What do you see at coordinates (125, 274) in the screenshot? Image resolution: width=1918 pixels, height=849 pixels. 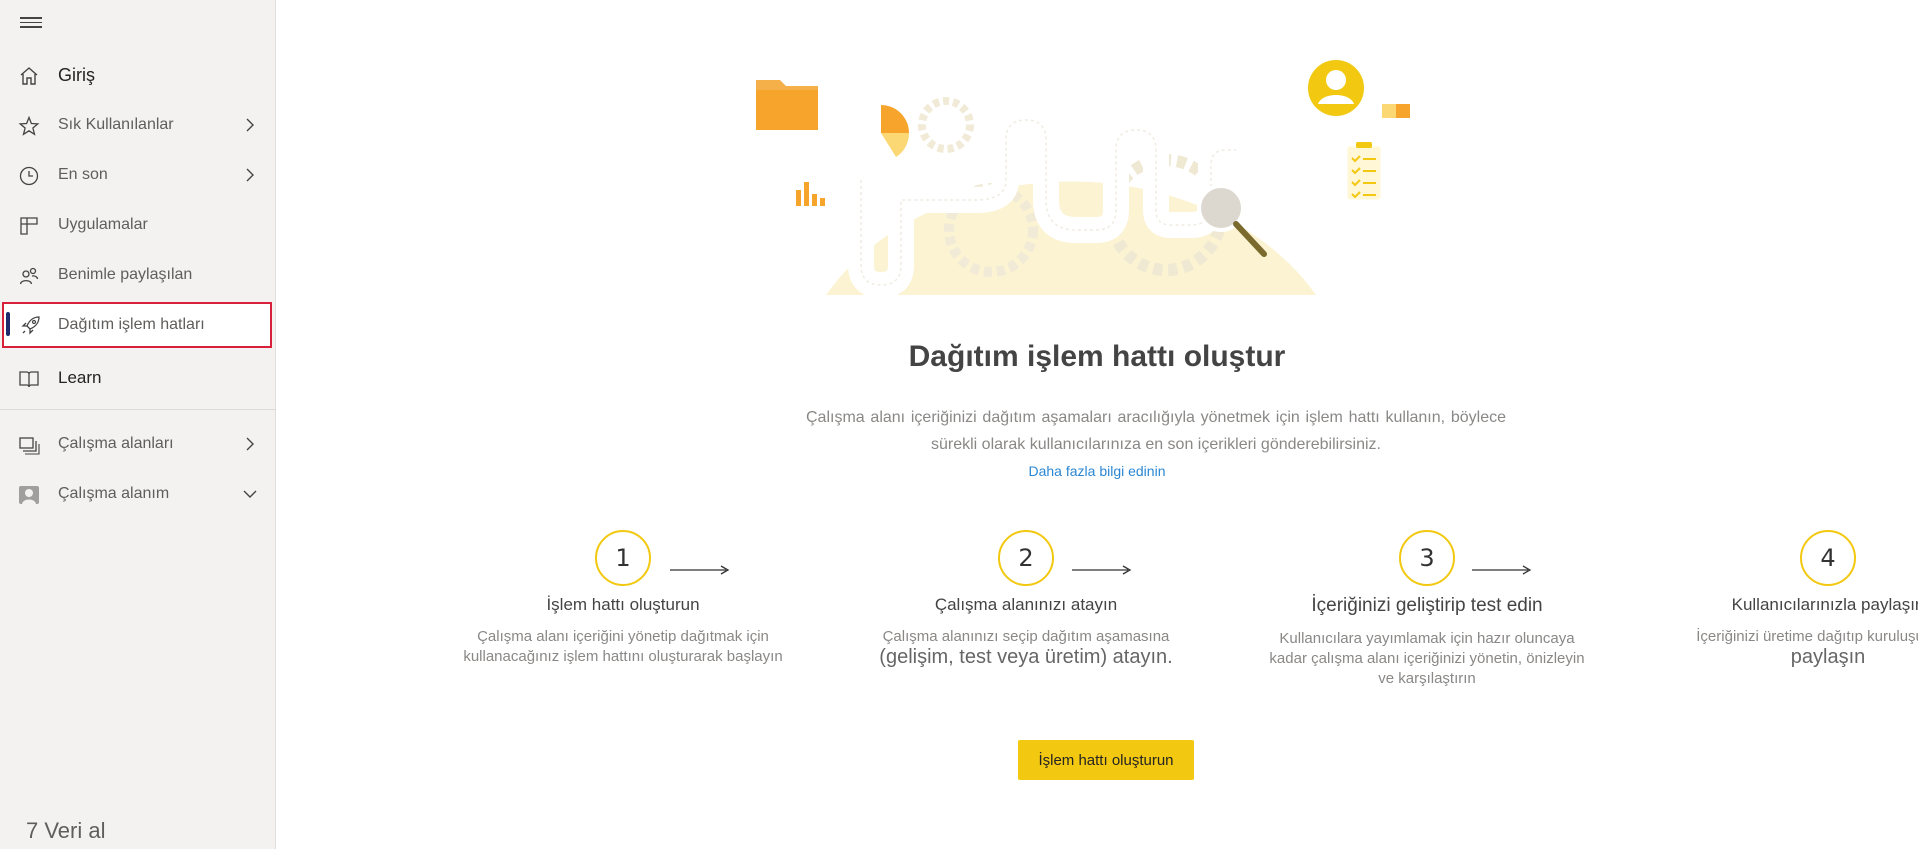 I see `sidebar-item-label: Benimle paylaşılan` at bounding box center [125, 274].